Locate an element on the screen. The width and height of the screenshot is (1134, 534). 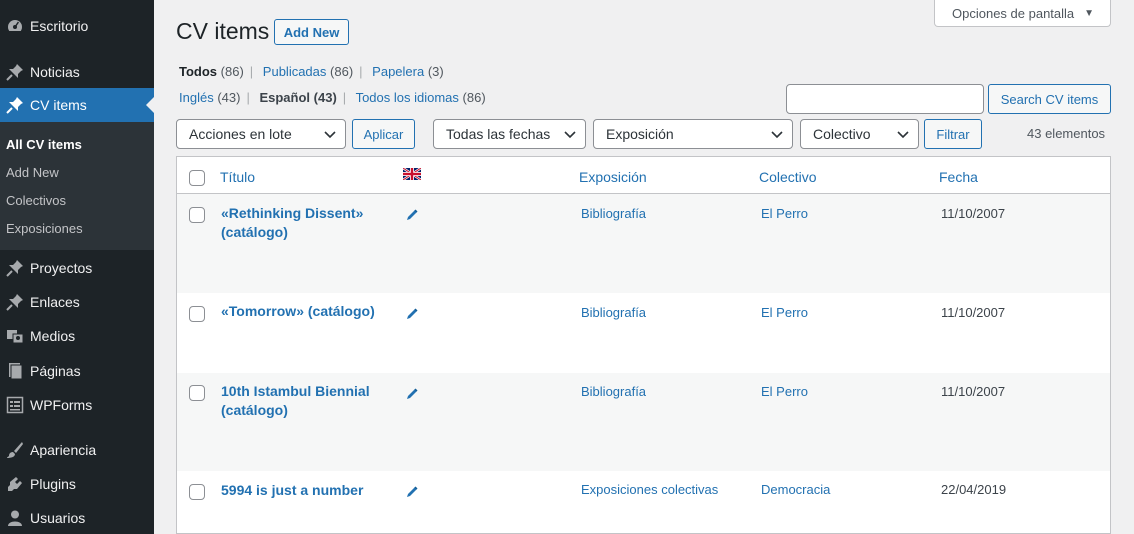
colectivo-filter-value: Colectivo is located at coordinates (842, 134).